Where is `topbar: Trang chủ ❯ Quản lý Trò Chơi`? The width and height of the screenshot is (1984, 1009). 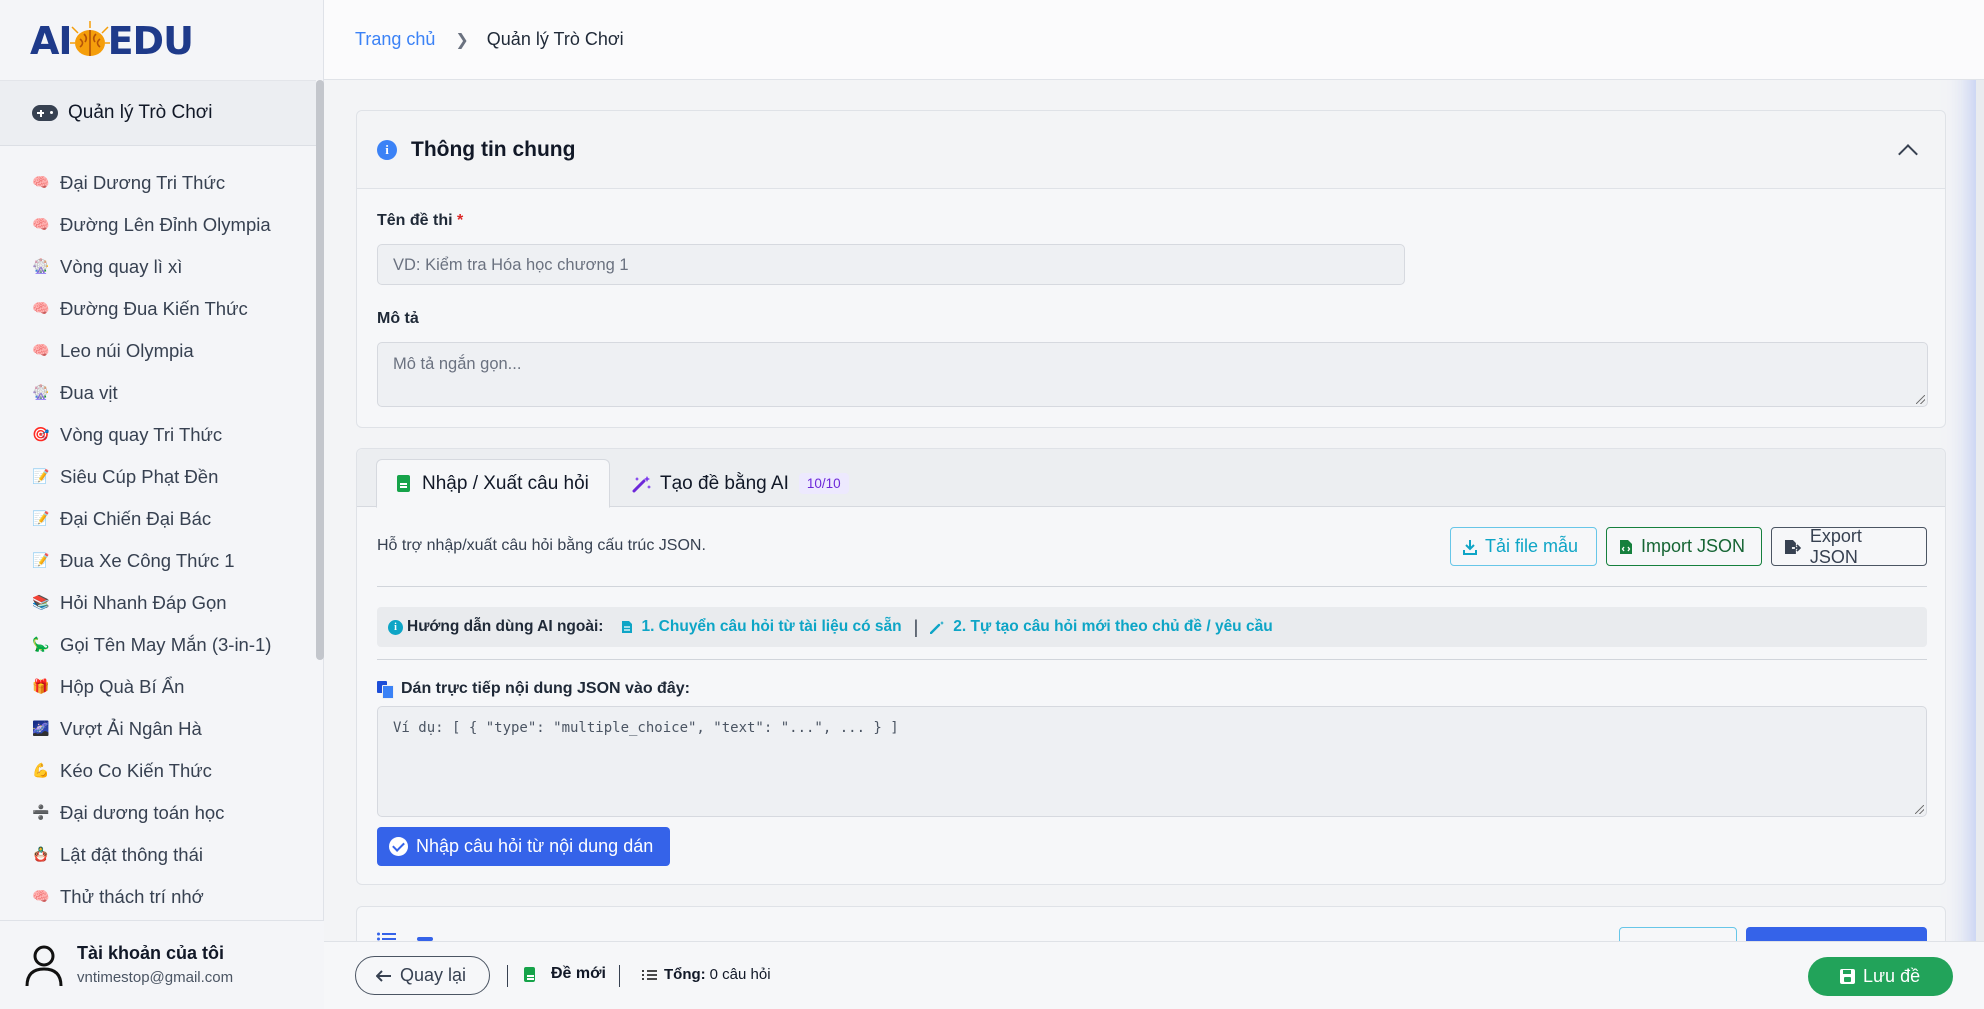
topbar: Trang chủ ❯ Quản lý Trò Chơi is located at coordinates (1154, 40).